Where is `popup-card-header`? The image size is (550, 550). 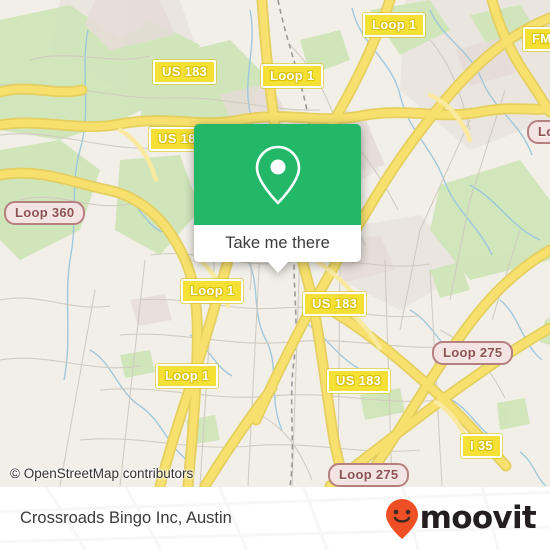
popup-card-header is located at coordinates (277, 174).